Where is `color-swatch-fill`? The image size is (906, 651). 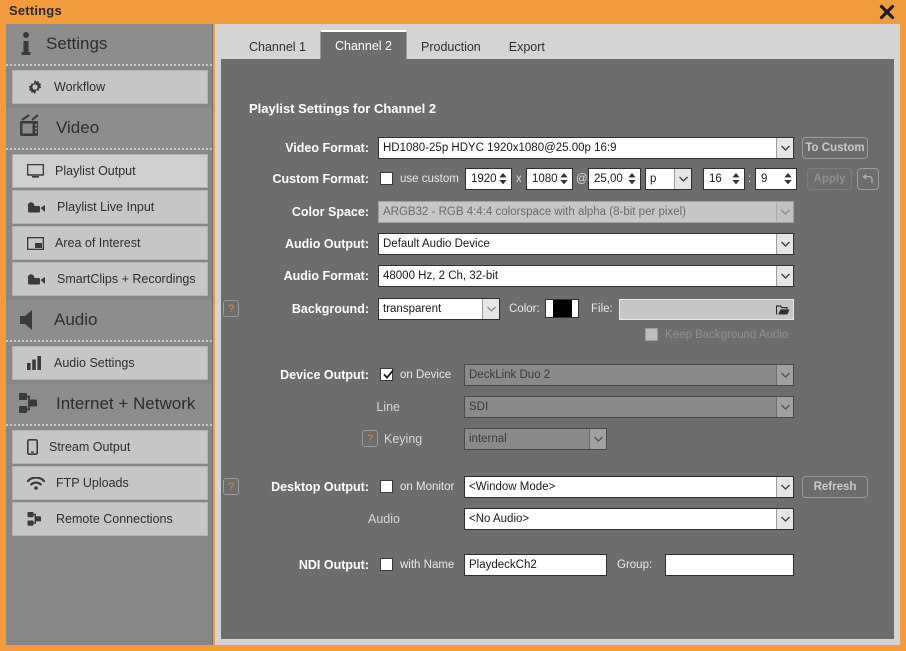 color-swatch-fill is located at coordinates (562, 308).